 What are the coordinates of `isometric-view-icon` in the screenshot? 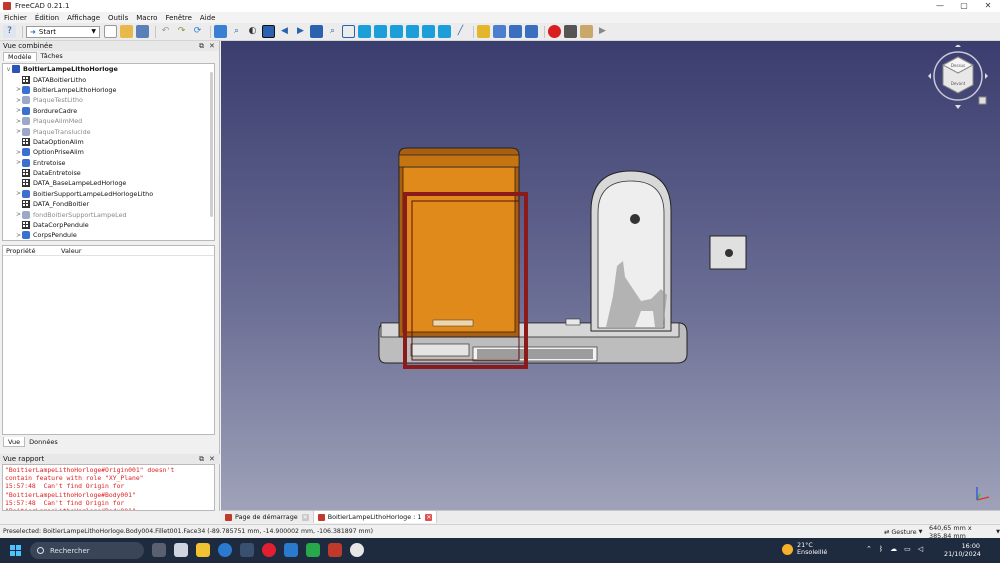 It's located at (348, 31).